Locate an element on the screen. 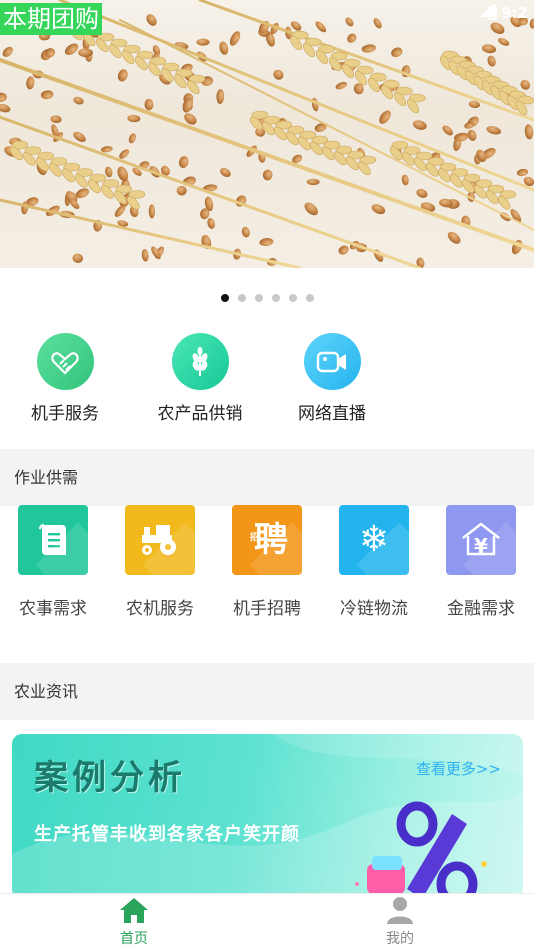 The image size is (534, 950). service-label: 机手招聘 is located at coordinates (267, 609).